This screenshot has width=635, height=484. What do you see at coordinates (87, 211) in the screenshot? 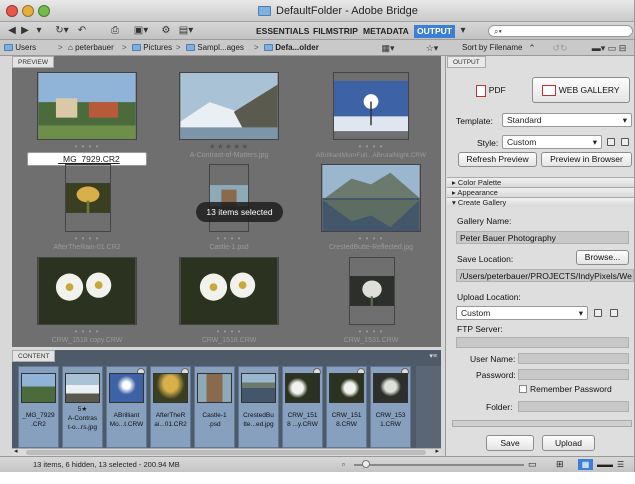
I see `thumb-cell: • • • • AfterTheRain-01.CR2` at bounding box center [87, 211].